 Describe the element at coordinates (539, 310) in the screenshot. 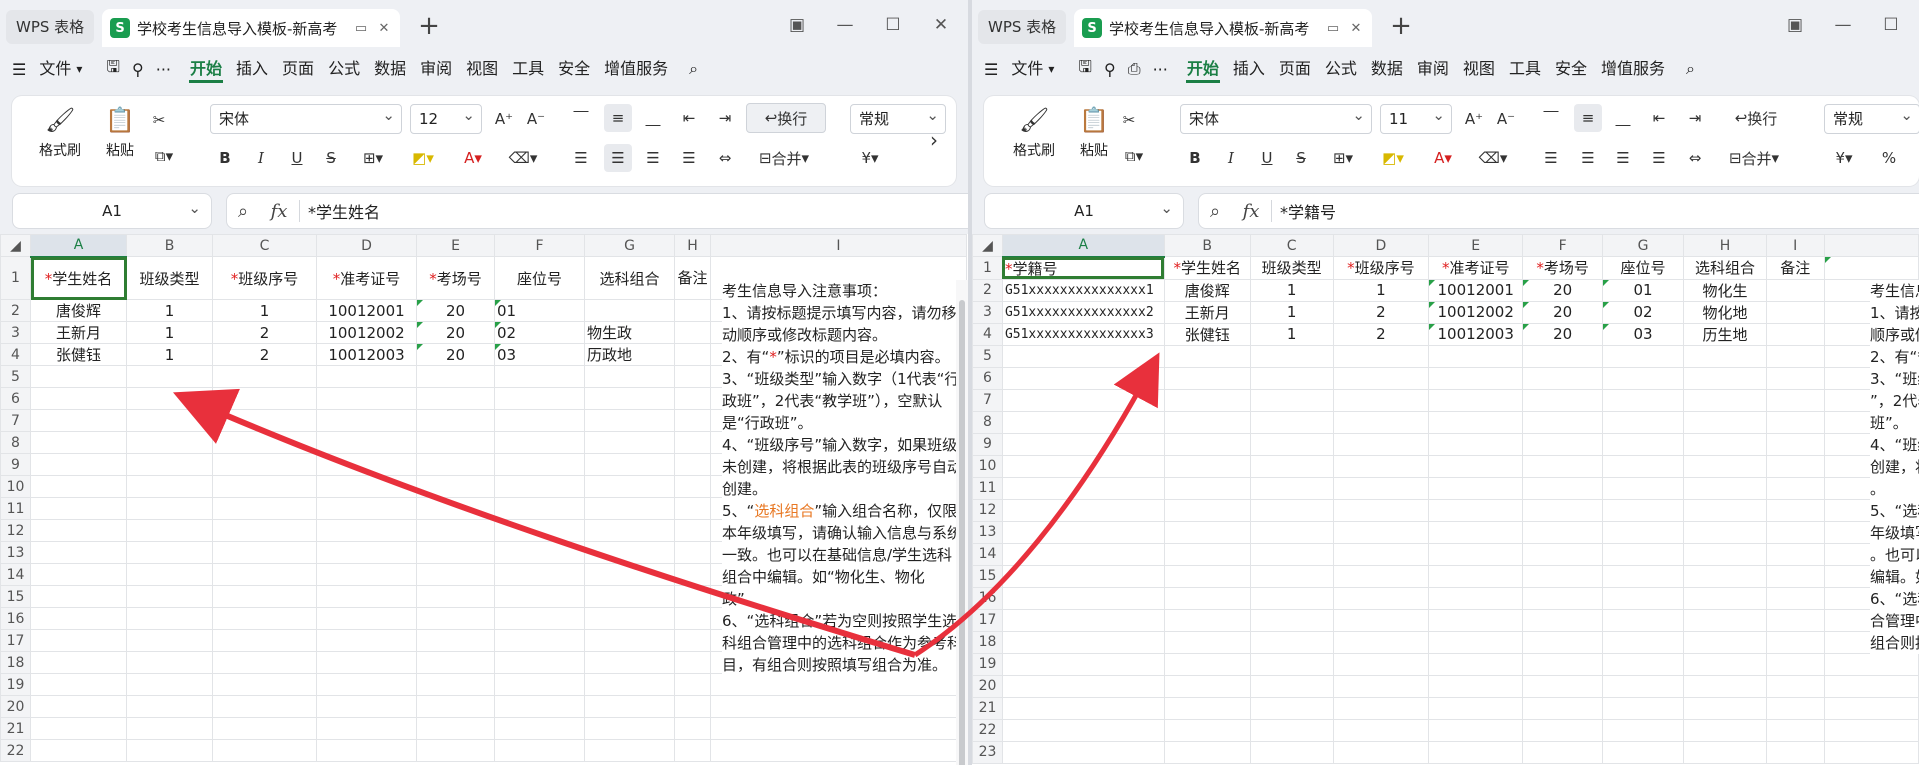

I see `cell: 01` at that location.